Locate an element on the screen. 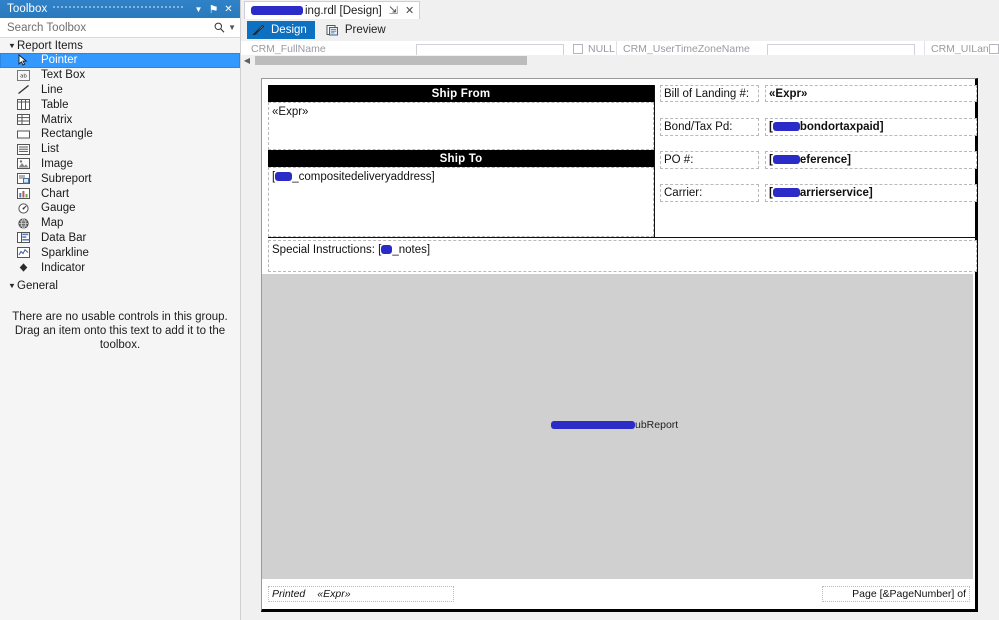 This screenshot has width=999, height=620. bill-of-landing-label-cell: Bill of Landing #: is located at coordinates (709, 93).